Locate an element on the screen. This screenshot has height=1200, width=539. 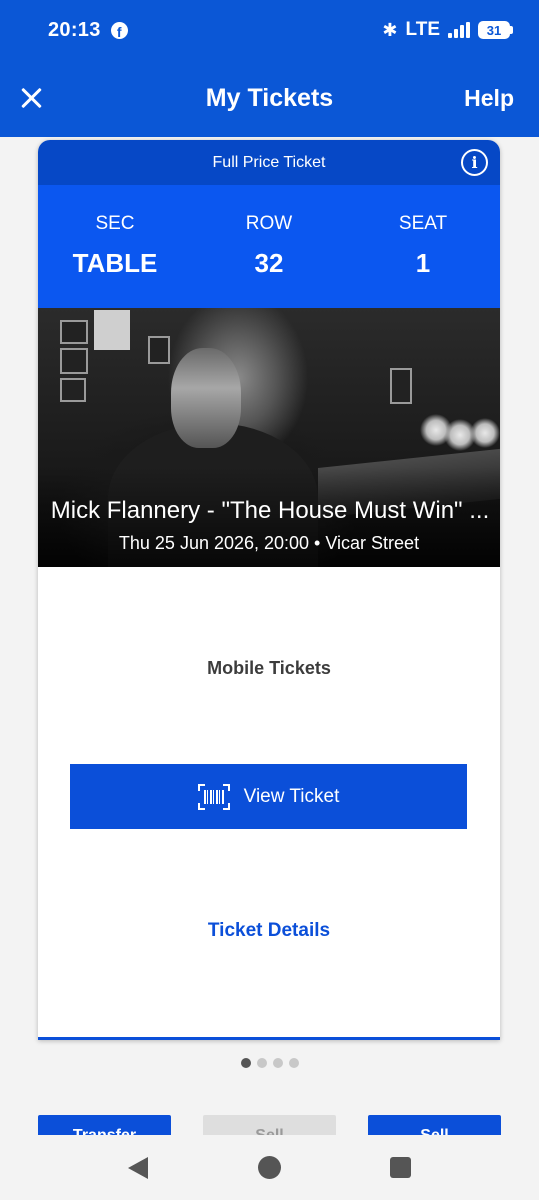
transfer-button: Transfer is located at coordinates (104, 1126).